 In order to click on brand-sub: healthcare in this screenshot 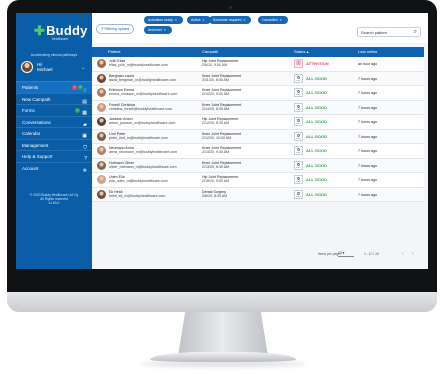, I will do `click(60, 39)`.